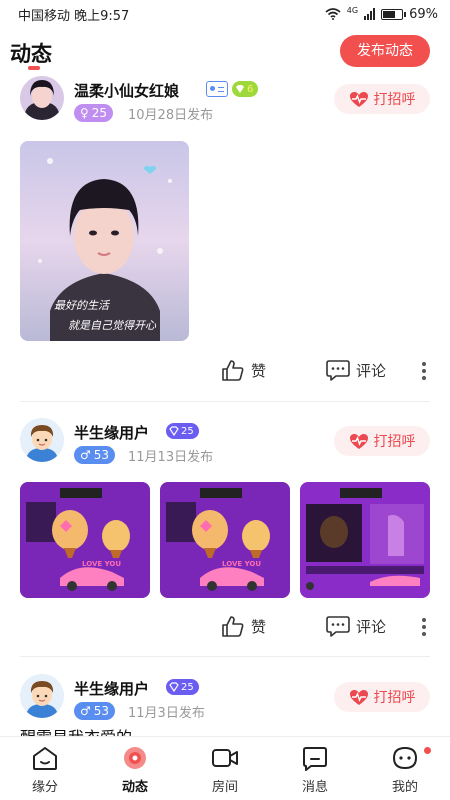  What do you see at coordinates (225, 758) in the screenshot?
I see `video-icon` at bounding box center [225, 758].